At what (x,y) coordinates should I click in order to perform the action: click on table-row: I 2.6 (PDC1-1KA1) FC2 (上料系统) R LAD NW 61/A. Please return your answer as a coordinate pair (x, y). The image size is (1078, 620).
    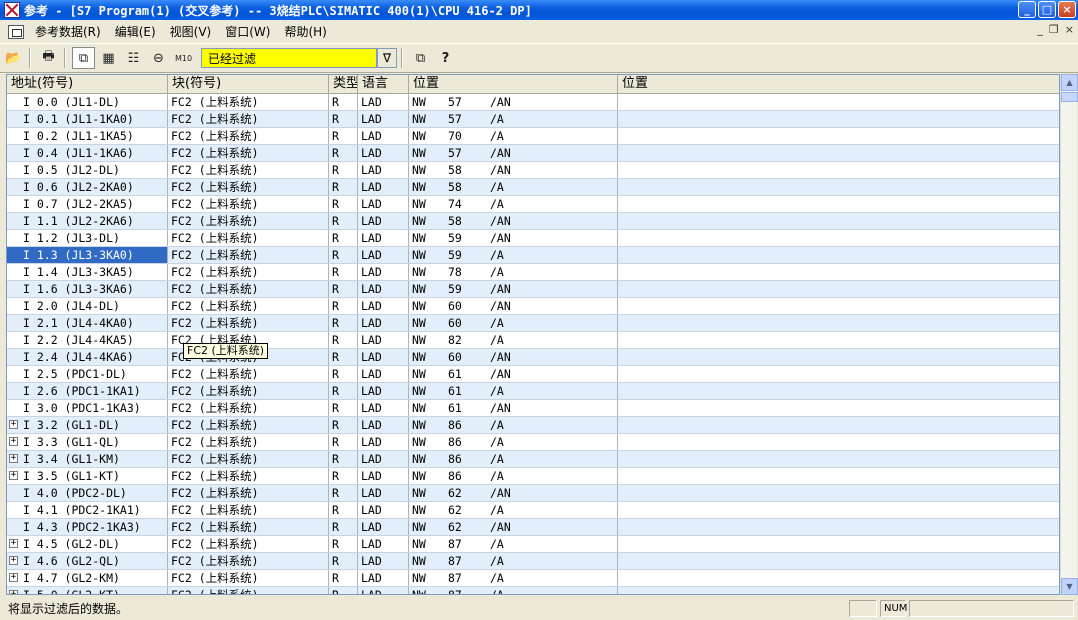
    Looking at the image, I should click on (533, 391).